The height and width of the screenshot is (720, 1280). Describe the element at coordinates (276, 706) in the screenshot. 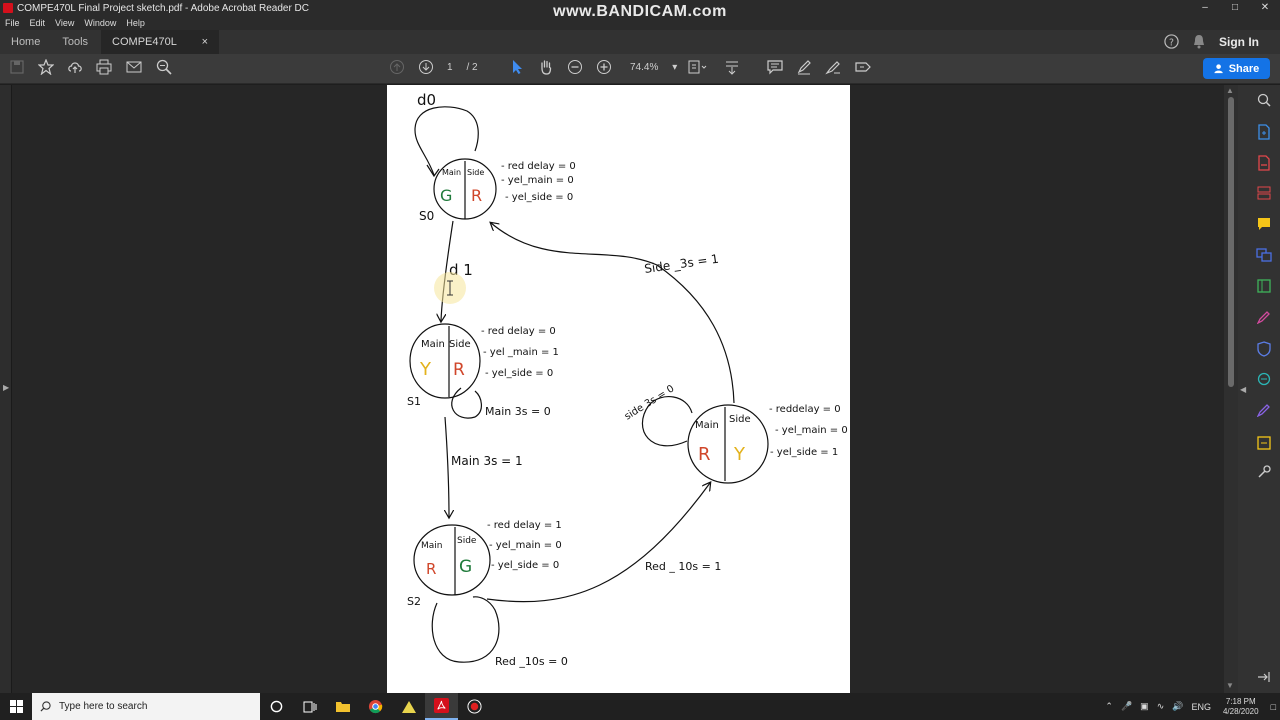

I see `cortana-icon` at that location.